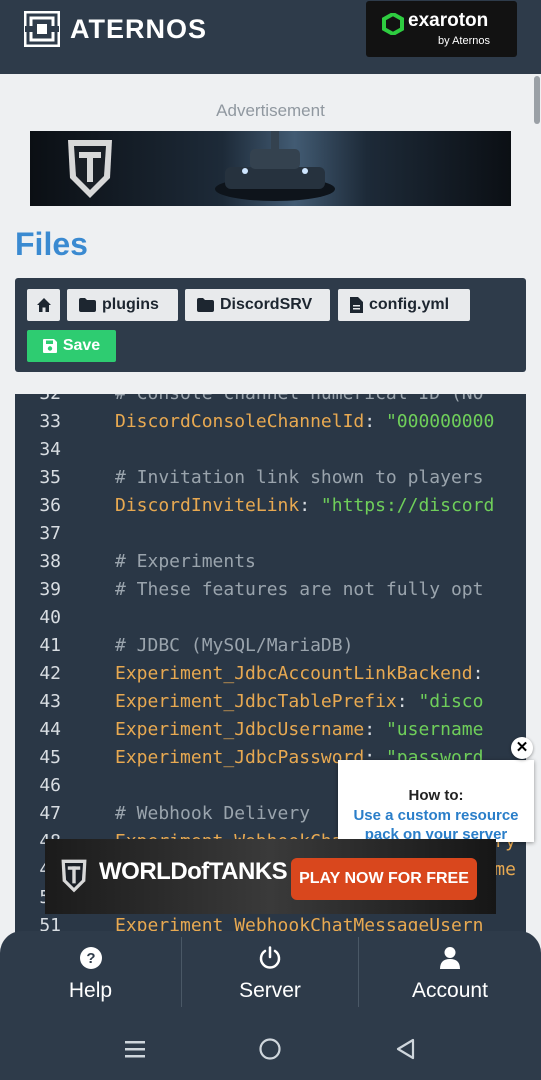  I want to click on page-title: Files, so click(51, 244).